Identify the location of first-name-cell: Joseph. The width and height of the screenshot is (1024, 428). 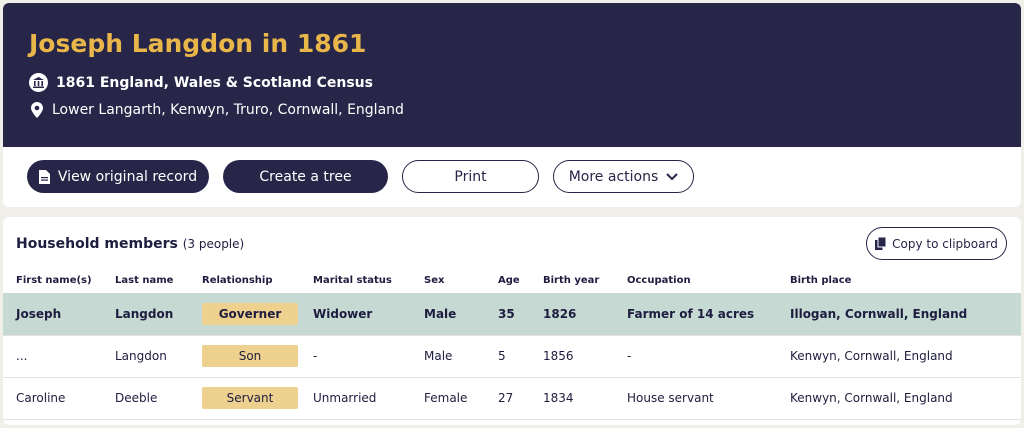
(59, 314).